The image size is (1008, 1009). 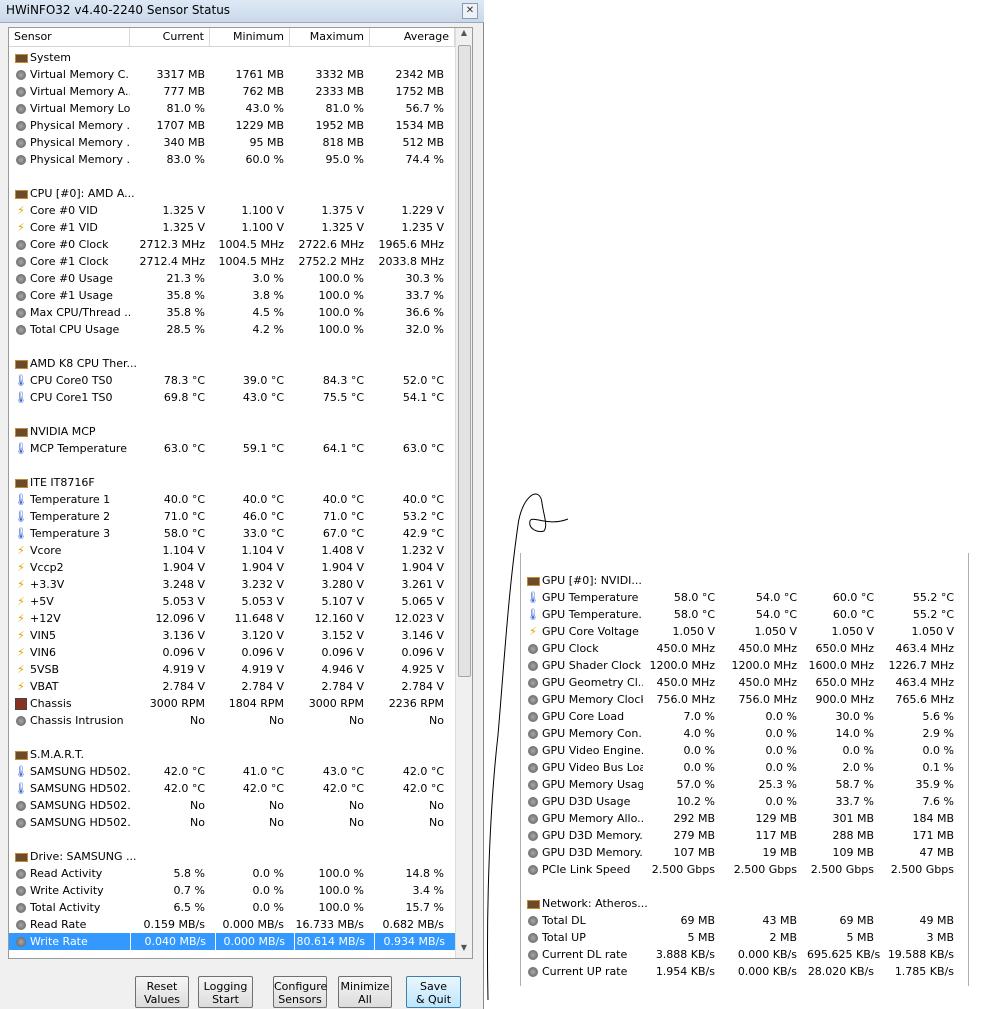 I want to click on vertical-scrollbar: ▲ ▼, so click(x=463, y=493).